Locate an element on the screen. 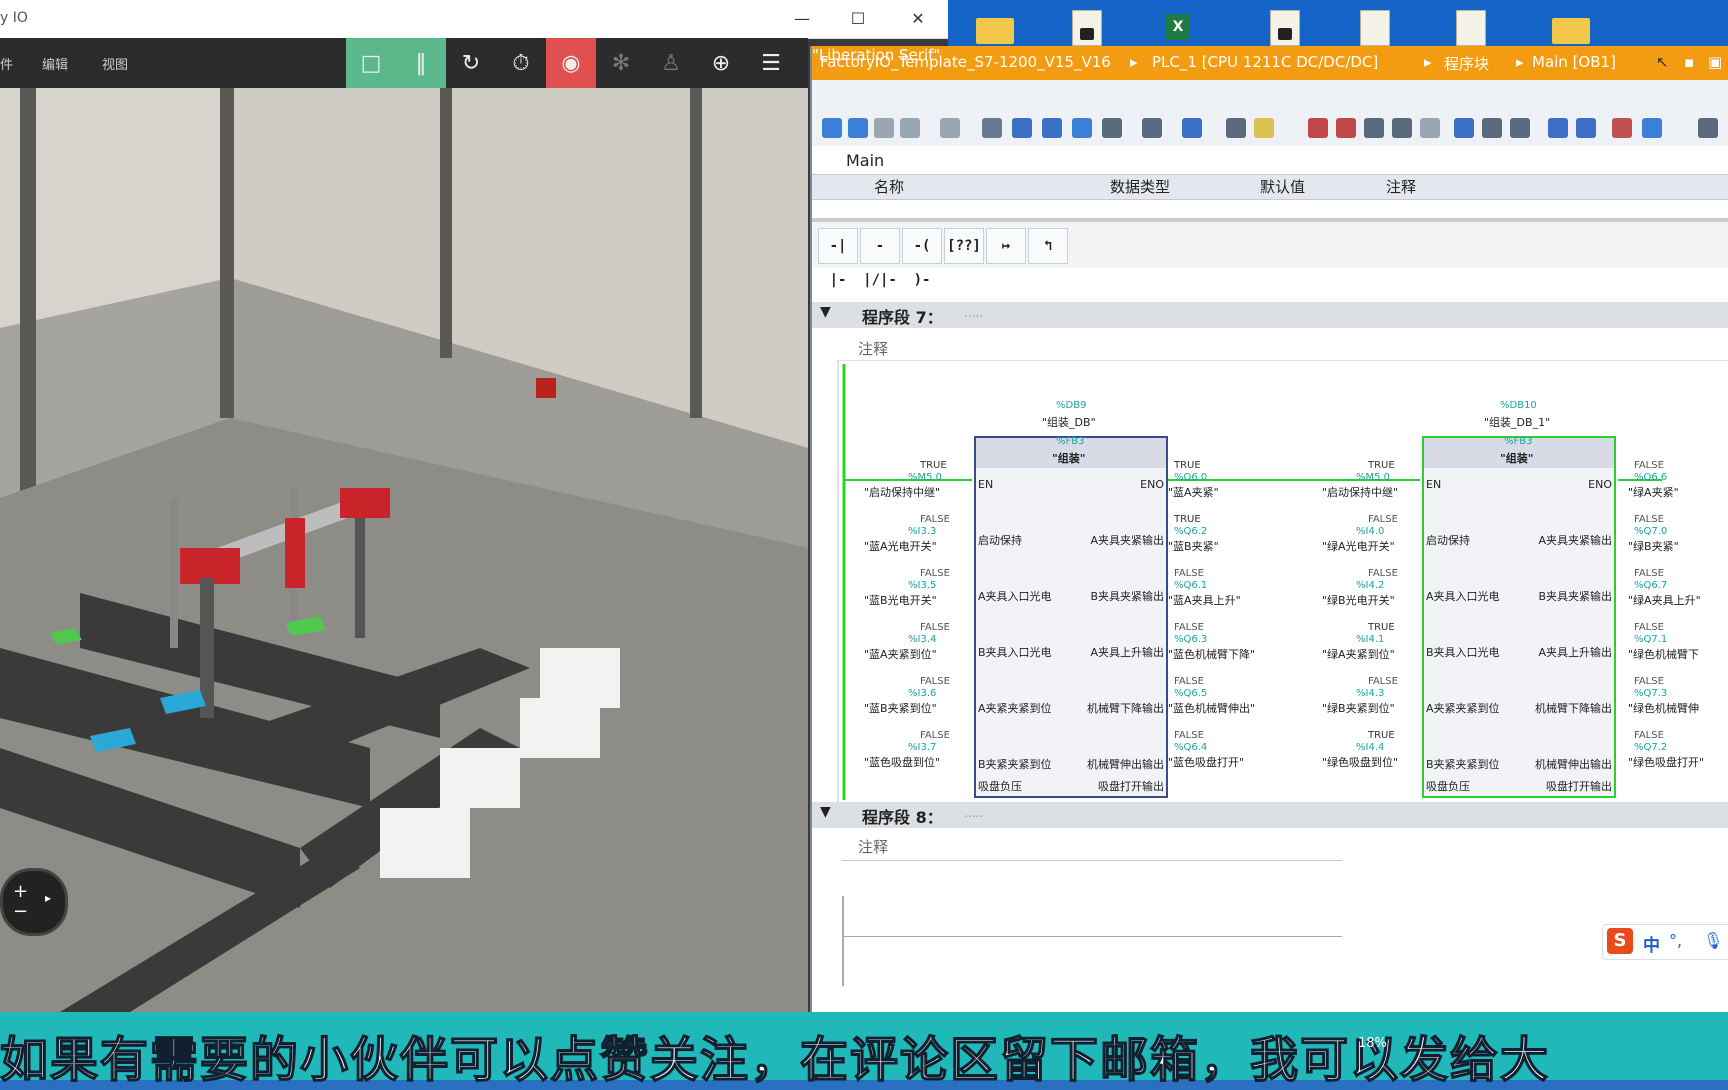 The height and width of the screenshot is (1090, 1728). timer-icon: ⏱ is located at coordinates (521, 63).